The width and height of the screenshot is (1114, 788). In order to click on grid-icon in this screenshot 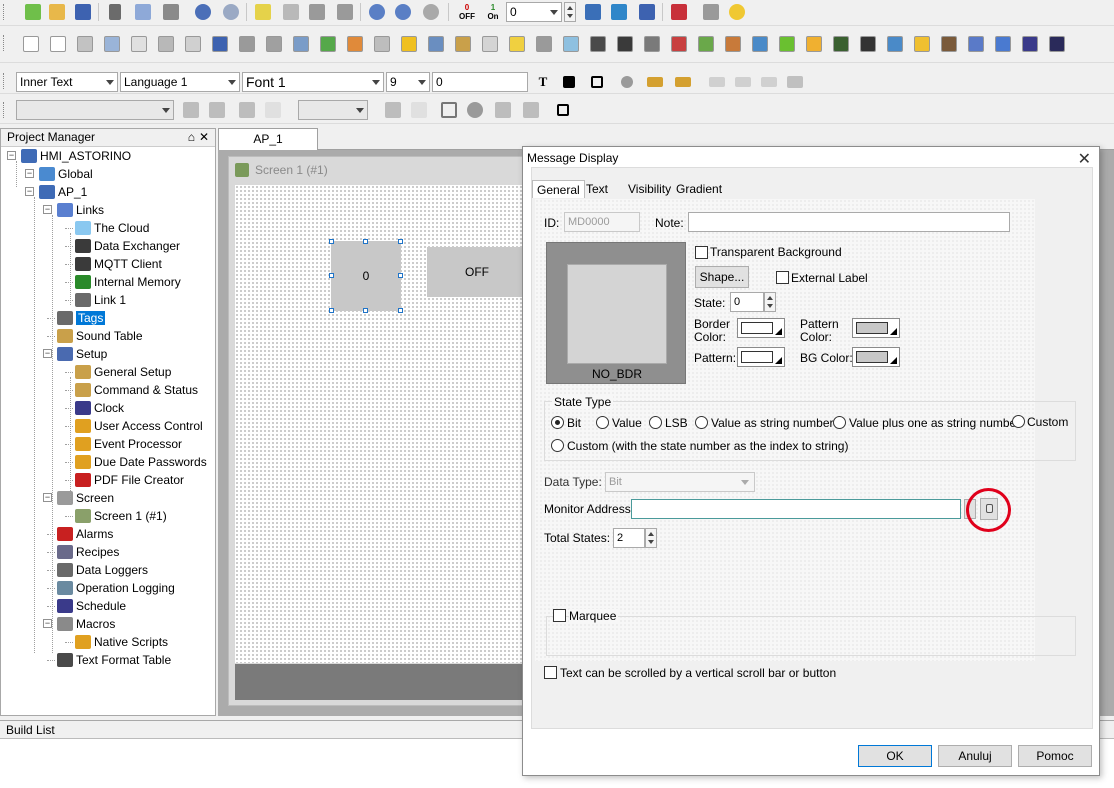, I will do `click(193, 44)`.